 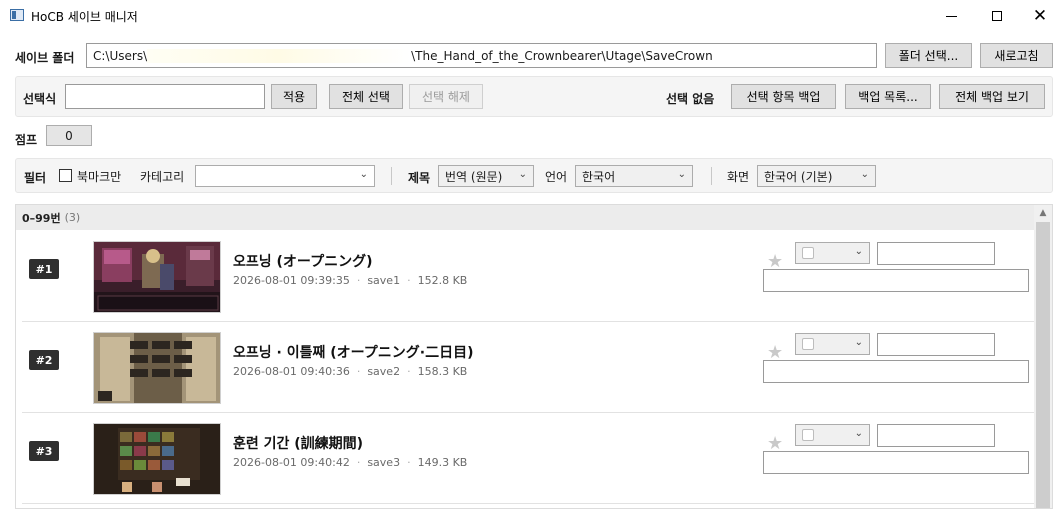 What do you see at coordinates (26, 140) in the screenshot?
I see `jump-label: 점프` at bounding box center [26, 140].